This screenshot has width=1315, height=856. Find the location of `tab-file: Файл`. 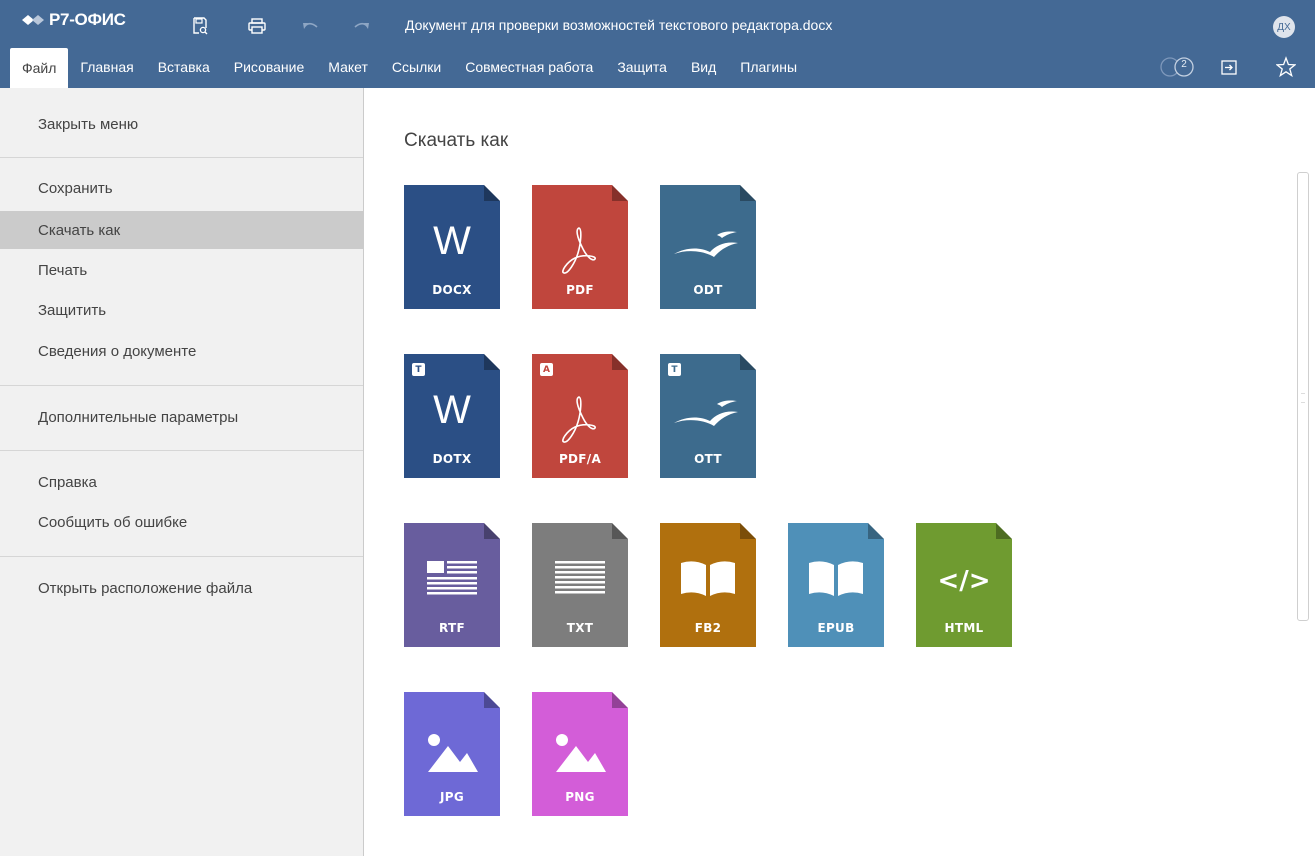

tab-file: Файл is located at coordinates (39, 68).